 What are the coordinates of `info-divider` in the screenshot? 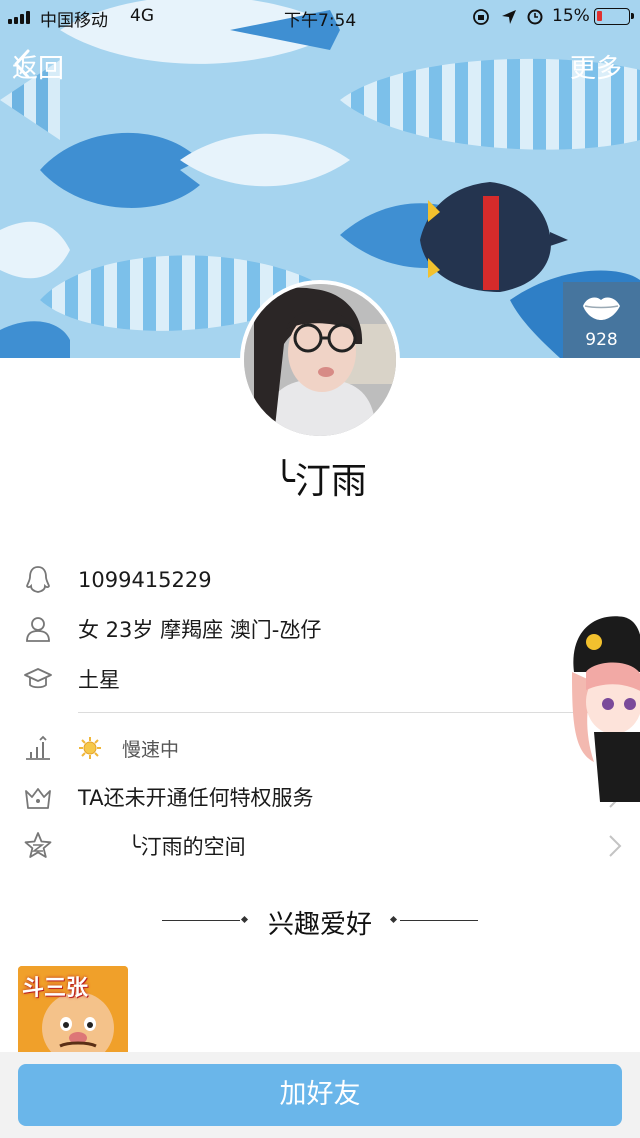 It's located at (359, 712).